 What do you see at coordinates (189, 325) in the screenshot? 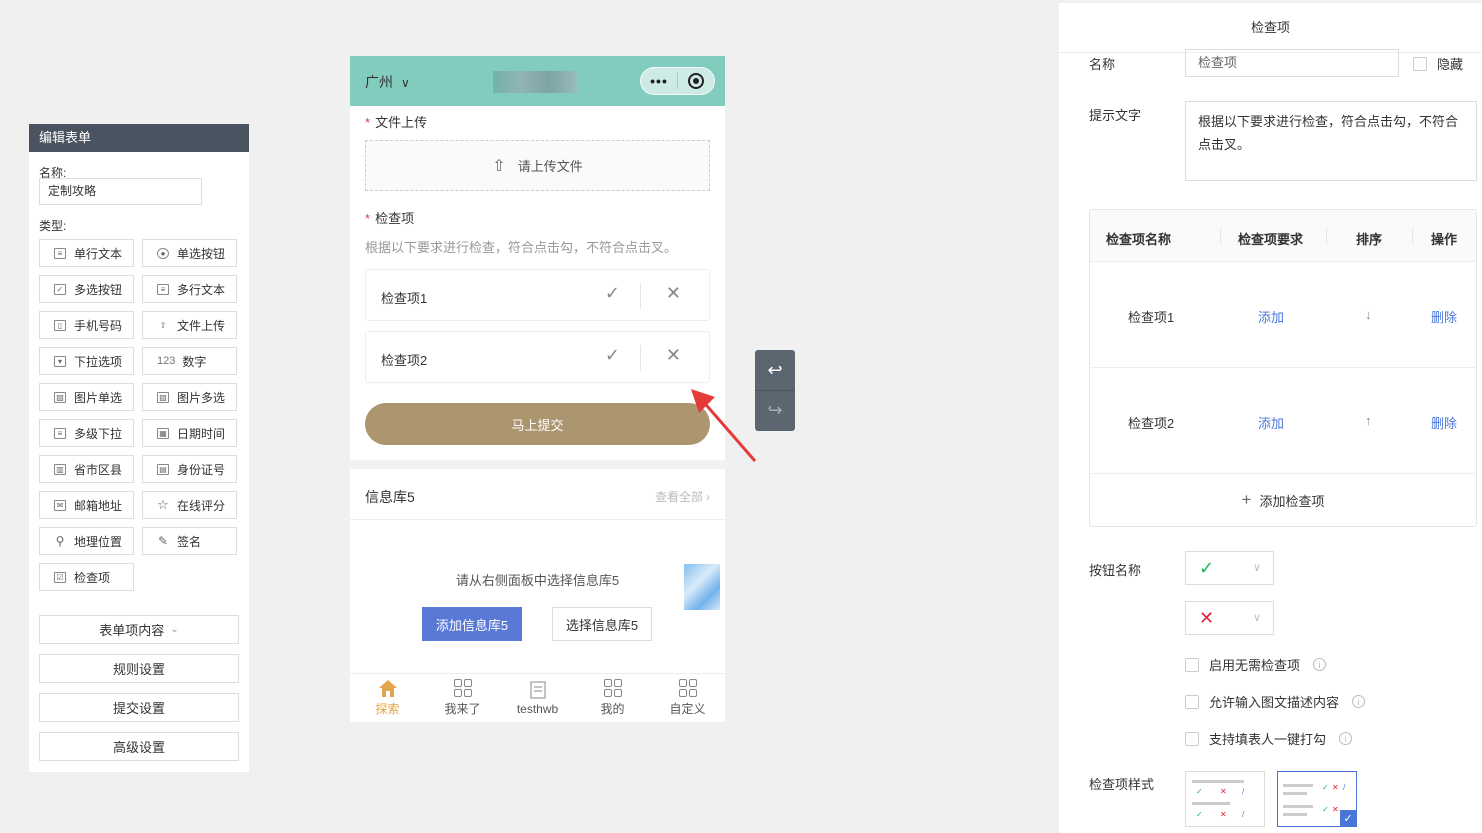
I see `type-file-upload: ⇧ 文件上传` at bounding box center [189, 325].